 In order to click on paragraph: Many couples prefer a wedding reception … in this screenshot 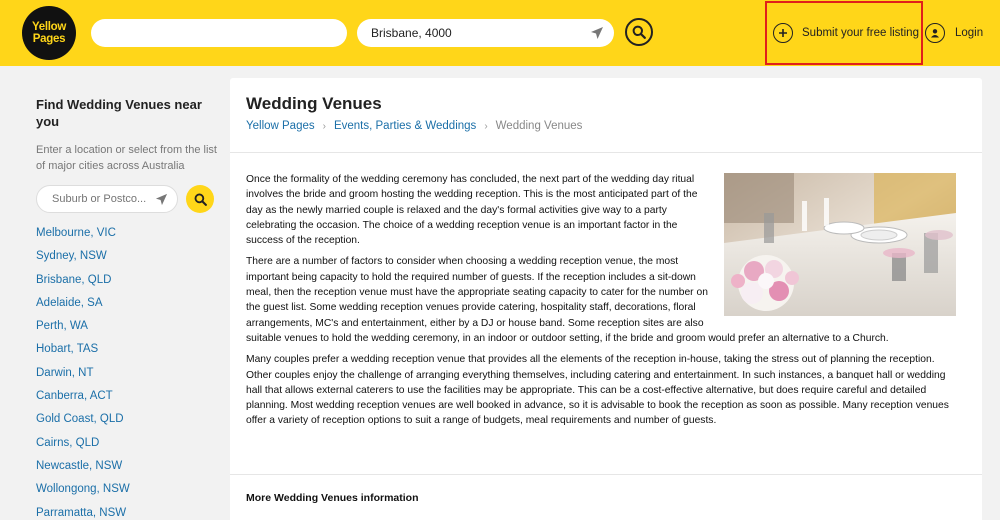, I will do `click(597, 390)`.